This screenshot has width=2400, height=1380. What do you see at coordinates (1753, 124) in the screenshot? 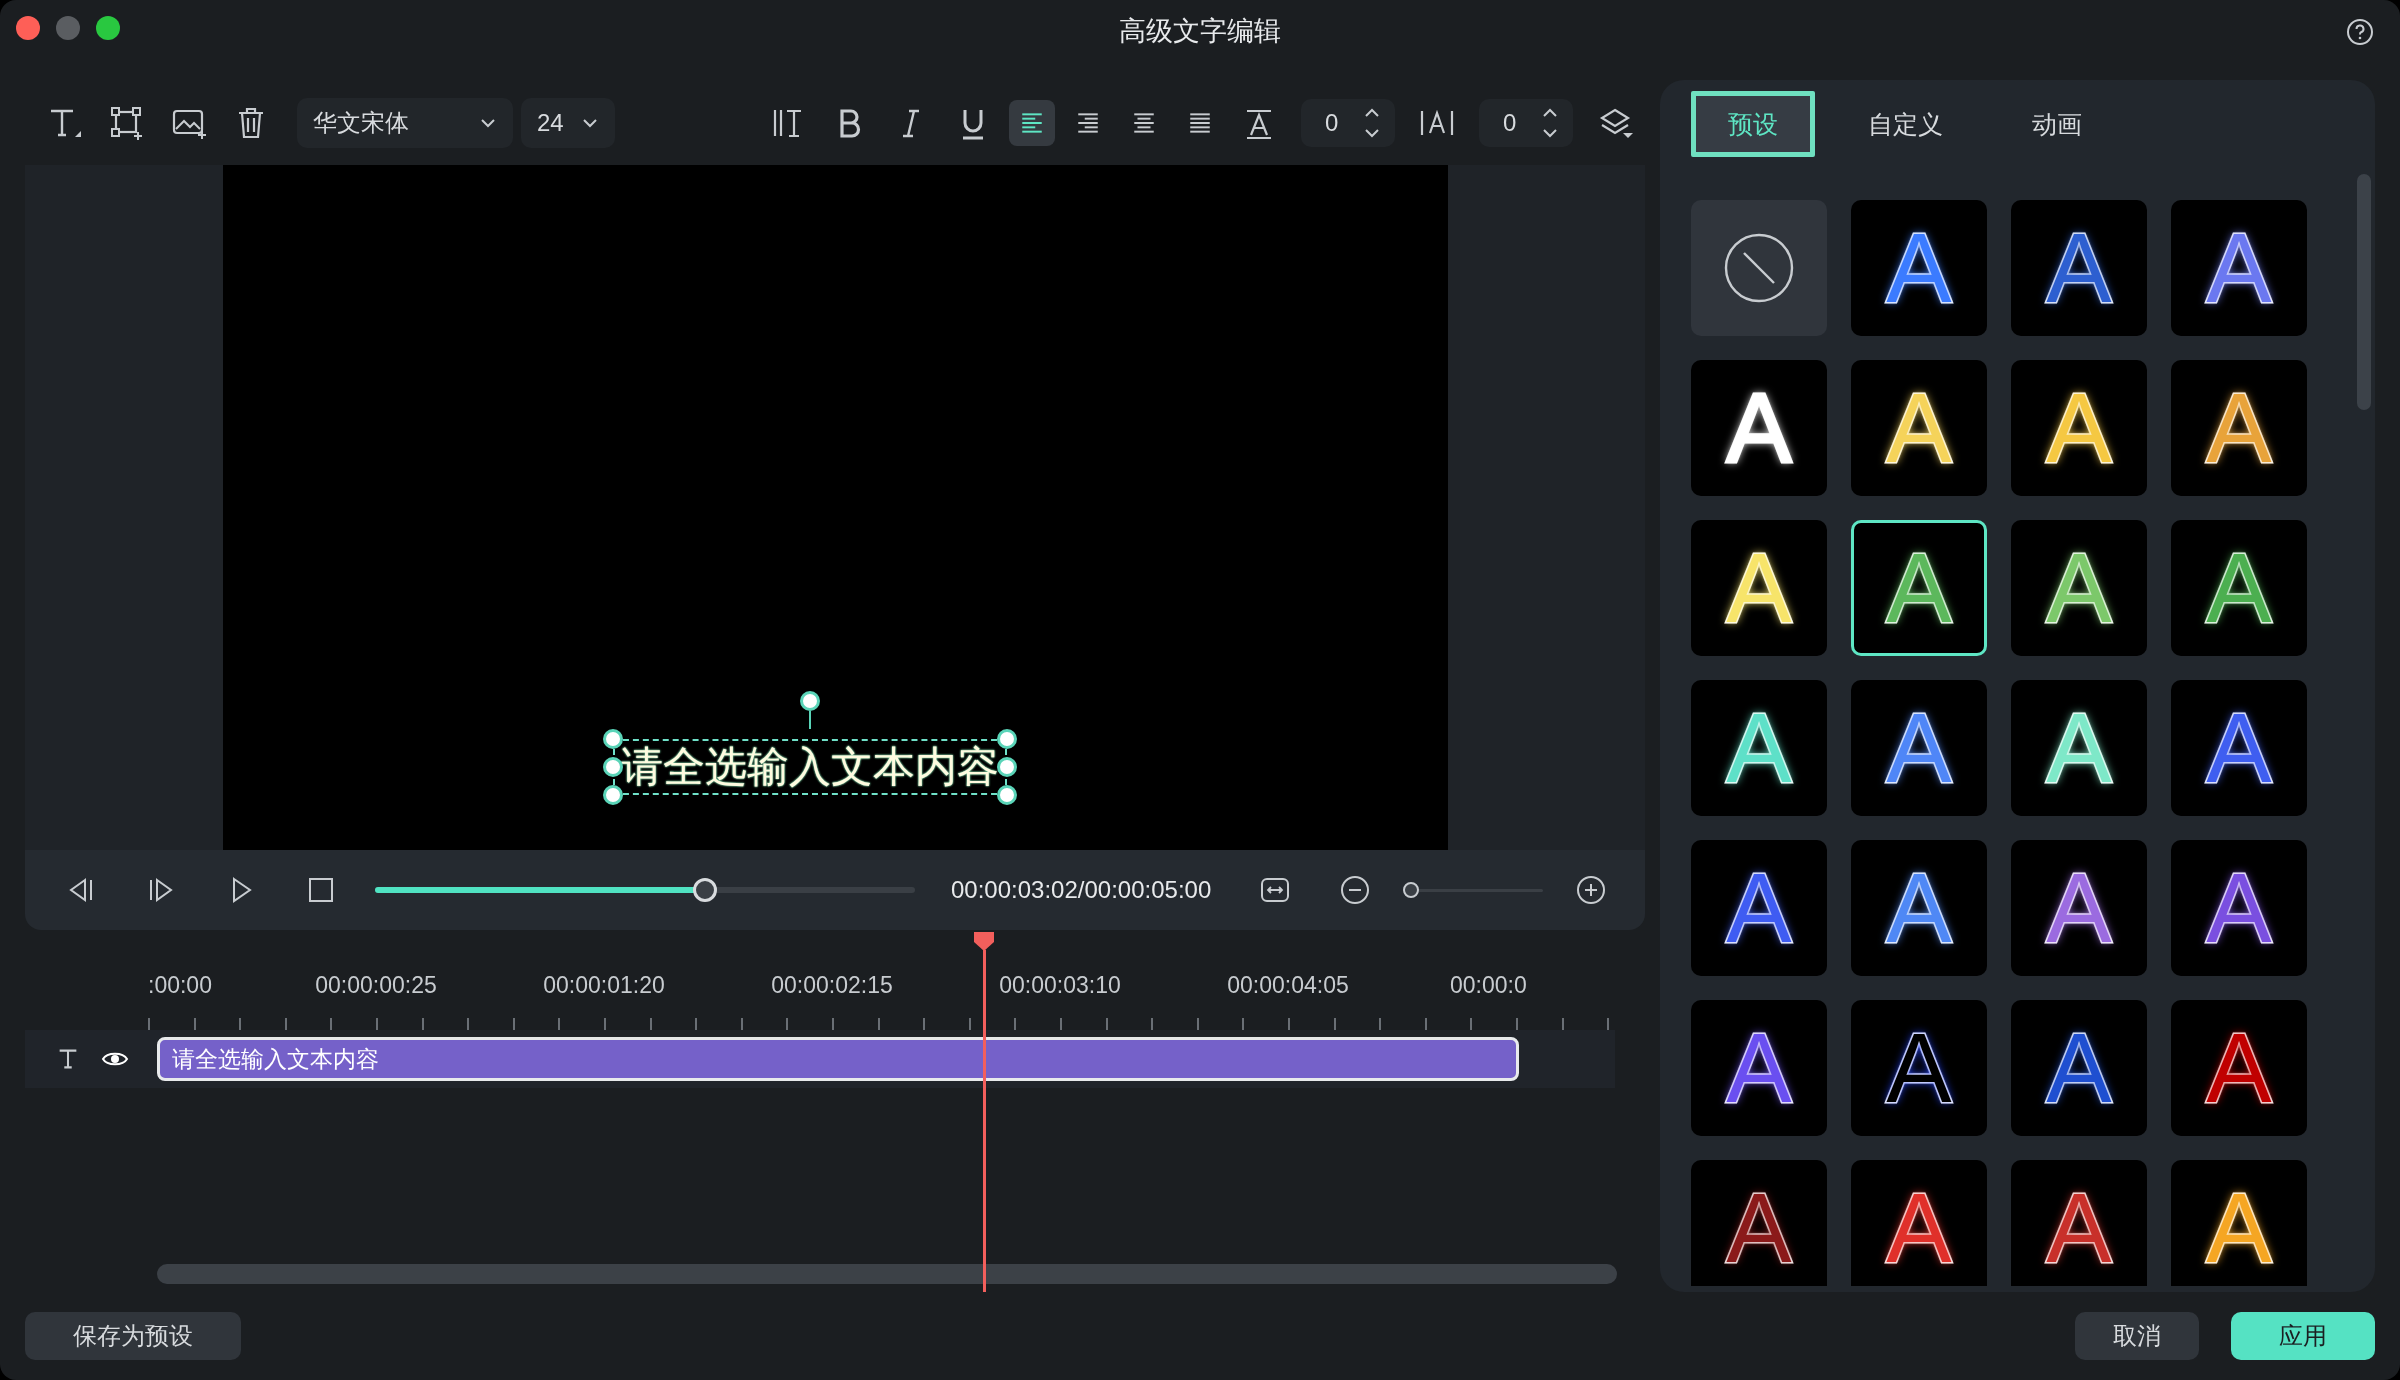
I see `tab: 预设` at bounding box center [1753, 124].